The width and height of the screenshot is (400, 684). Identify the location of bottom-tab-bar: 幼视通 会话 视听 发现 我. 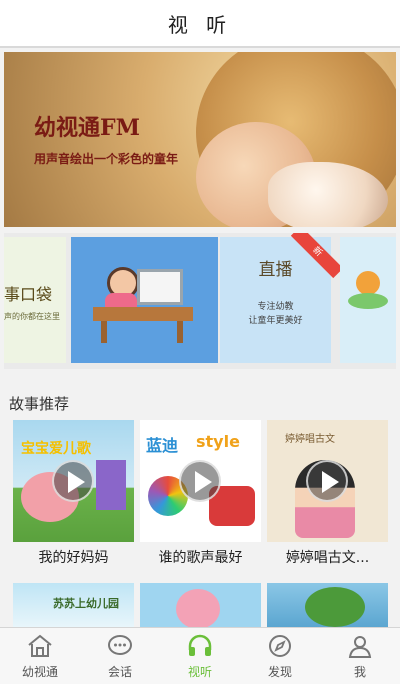
(200, 655).